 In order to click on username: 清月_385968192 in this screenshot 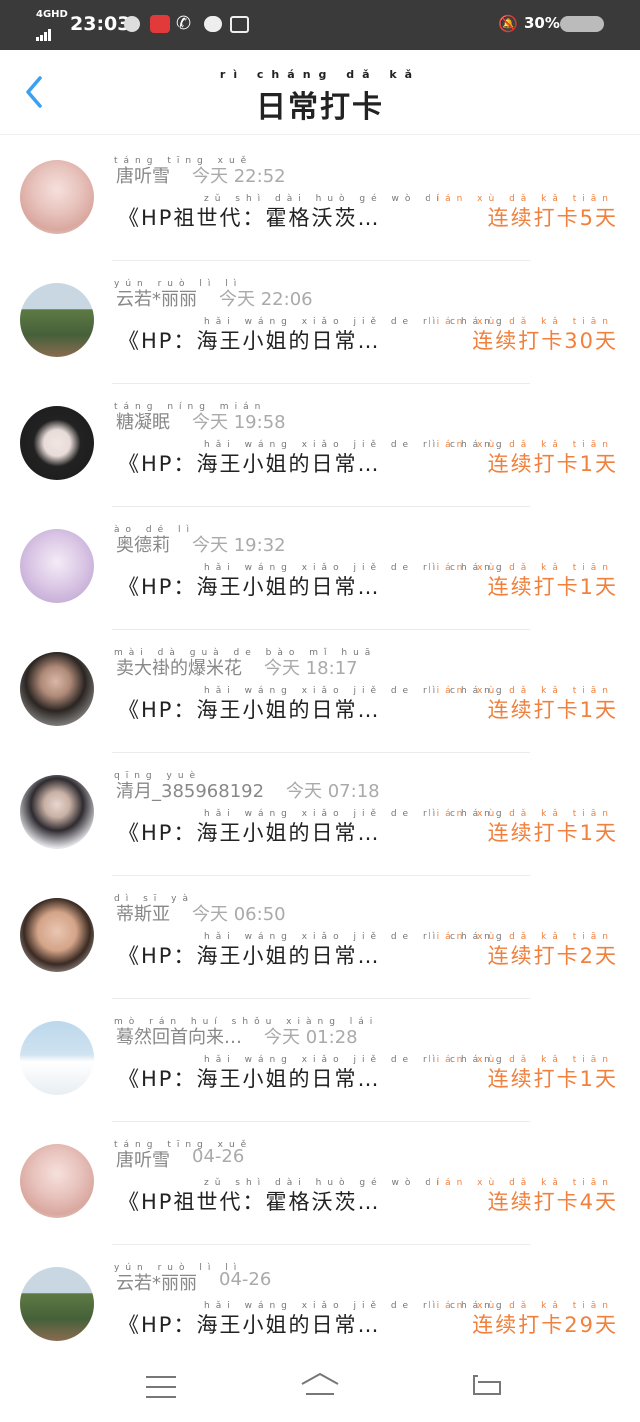, I will do `click(190, 790)`.